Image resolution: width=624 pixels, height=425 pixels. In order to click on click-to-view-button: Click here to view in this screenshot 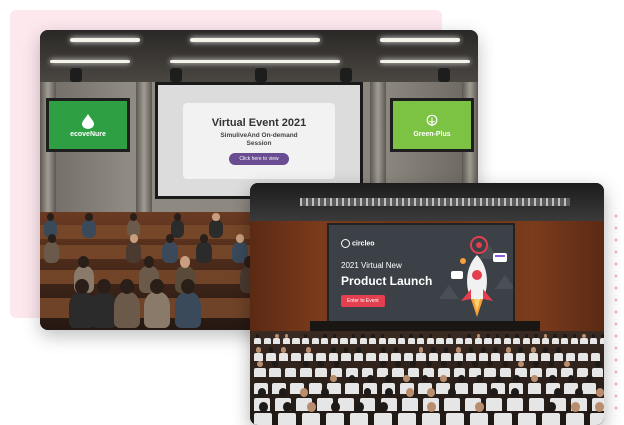, I will do `click(259, 158)`.